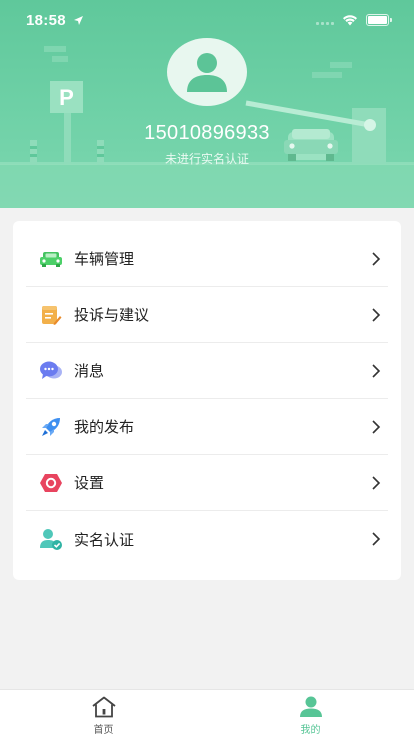 This screenshot has width=414, height=736. What do you see at coordinates (311, 707) in the screenshot?
I see `user-icon` at bounding box center [311, 707].